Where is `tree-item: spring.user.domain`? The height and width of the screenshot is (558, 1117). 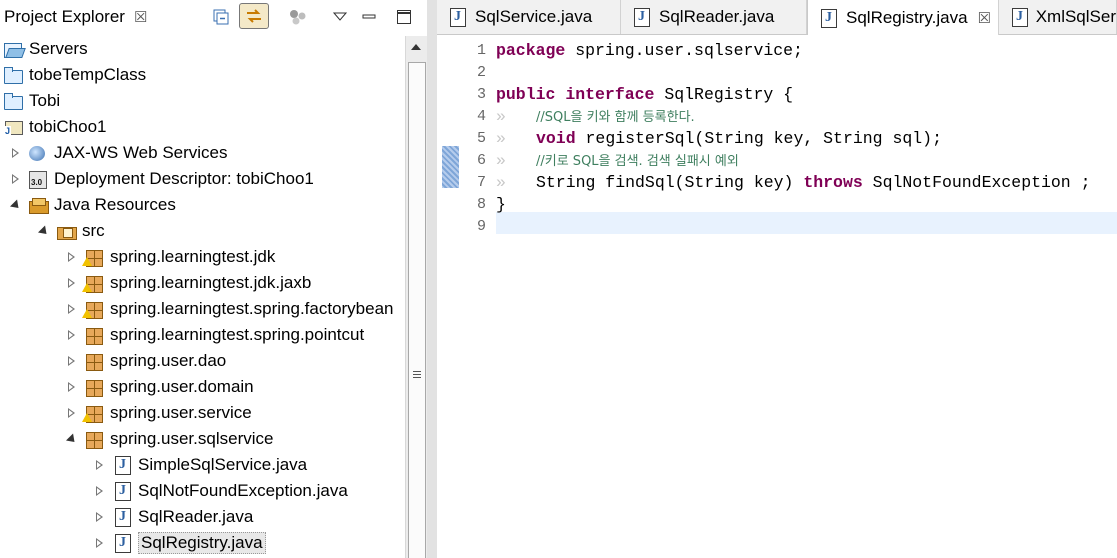
tree-item: spring.user.domain is located at coordinates (160, 387).